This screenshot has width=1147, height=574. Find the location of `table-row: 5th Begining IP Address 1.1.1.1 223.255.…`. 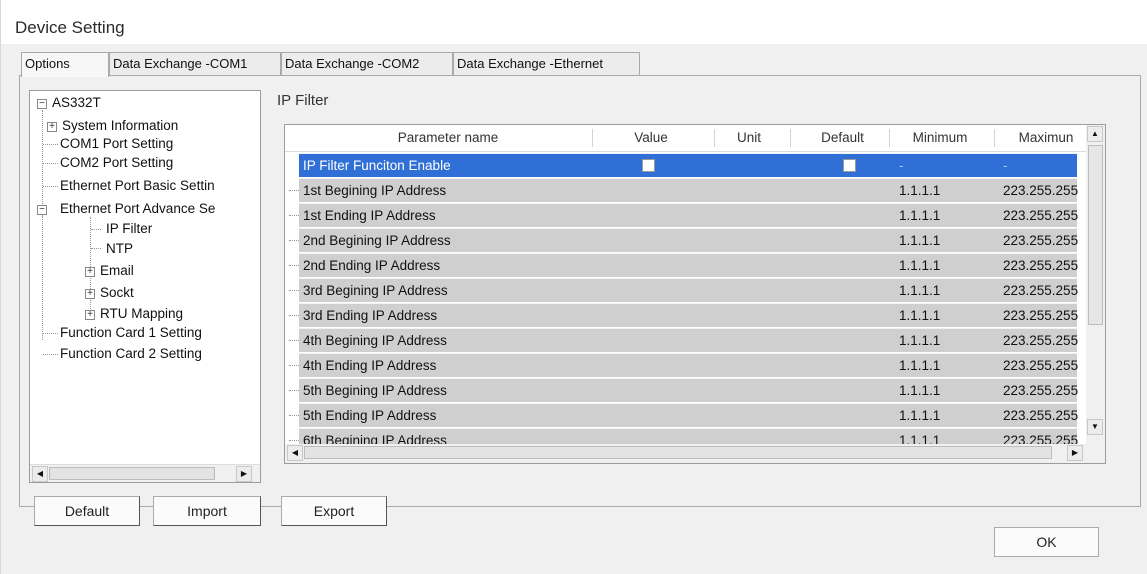

table-row: 5th Begining IP Address 1.1.1.1 223.255.… is located at coordinates (688, 390).